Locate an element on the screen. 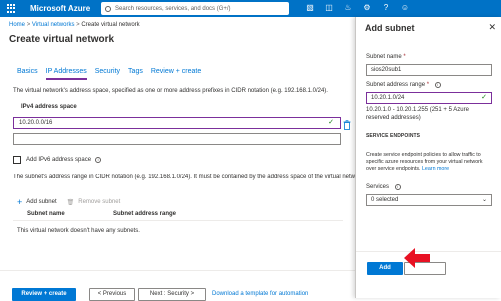  notifications-icon: ♨ is located at coordinates (348, 8).